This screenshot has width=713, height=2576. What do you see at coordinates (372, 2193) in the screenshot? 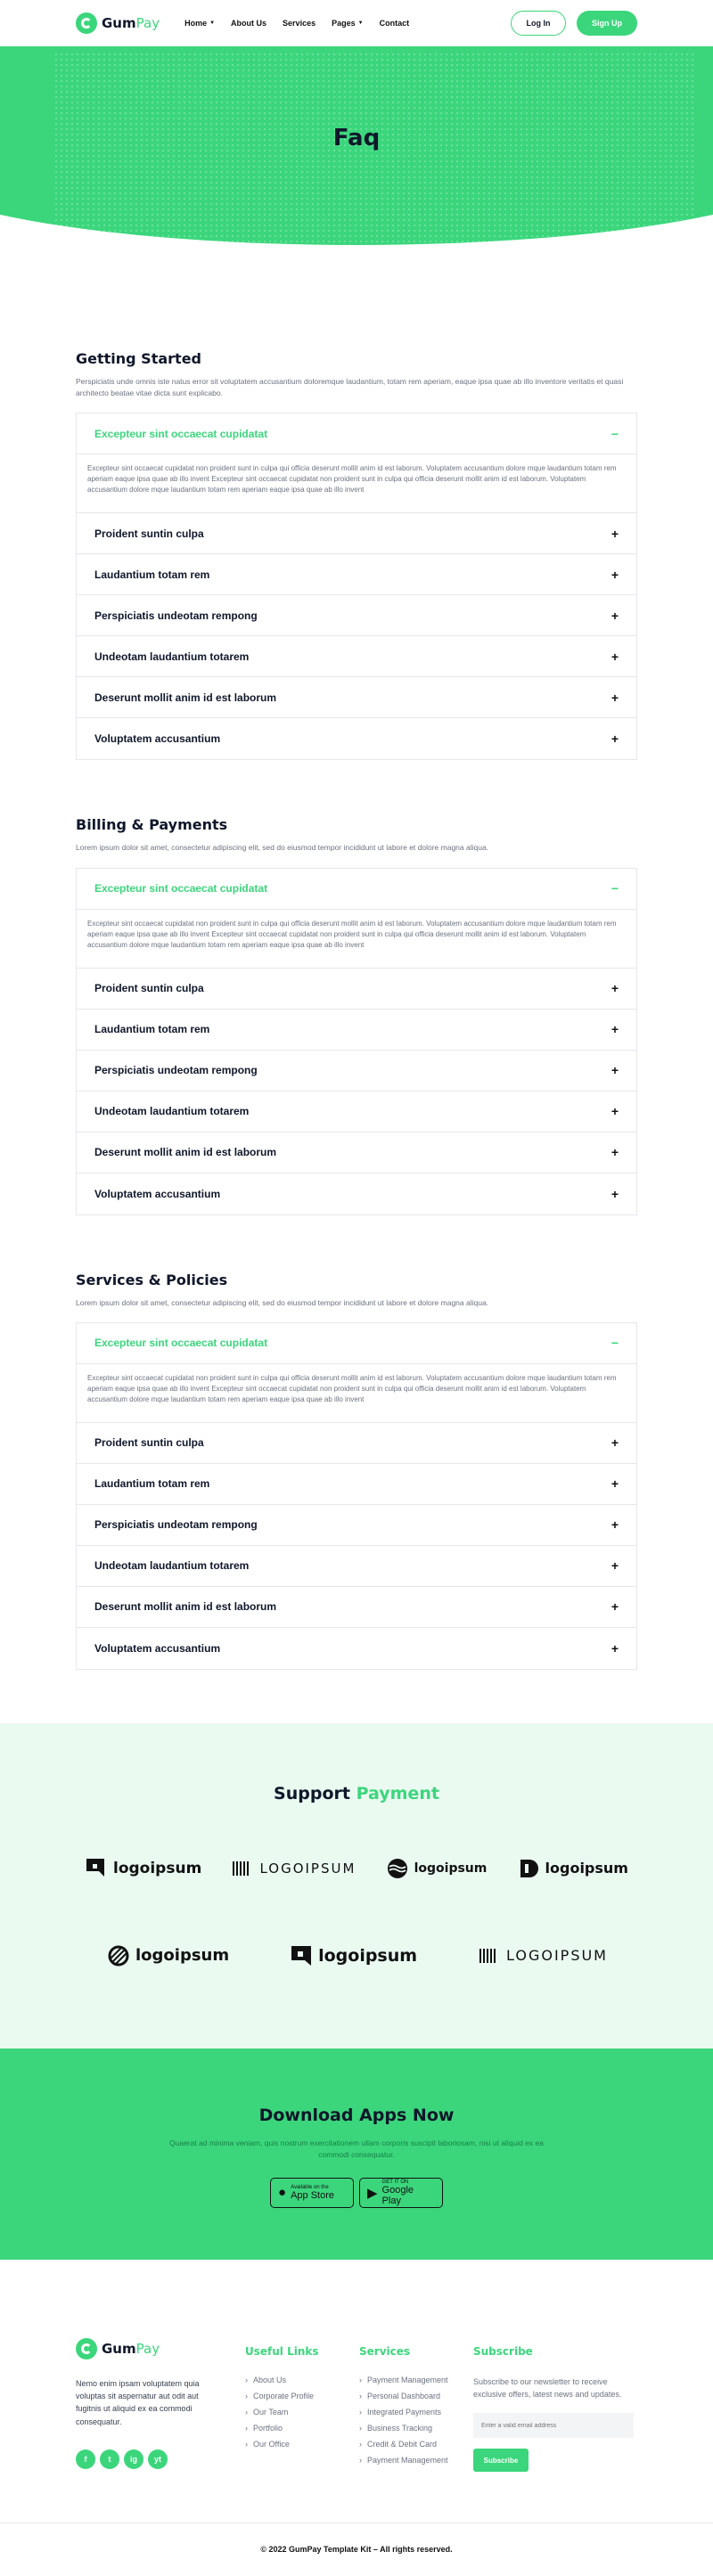
I see `play-icon: ▶` at bounding box center [372, 2193].